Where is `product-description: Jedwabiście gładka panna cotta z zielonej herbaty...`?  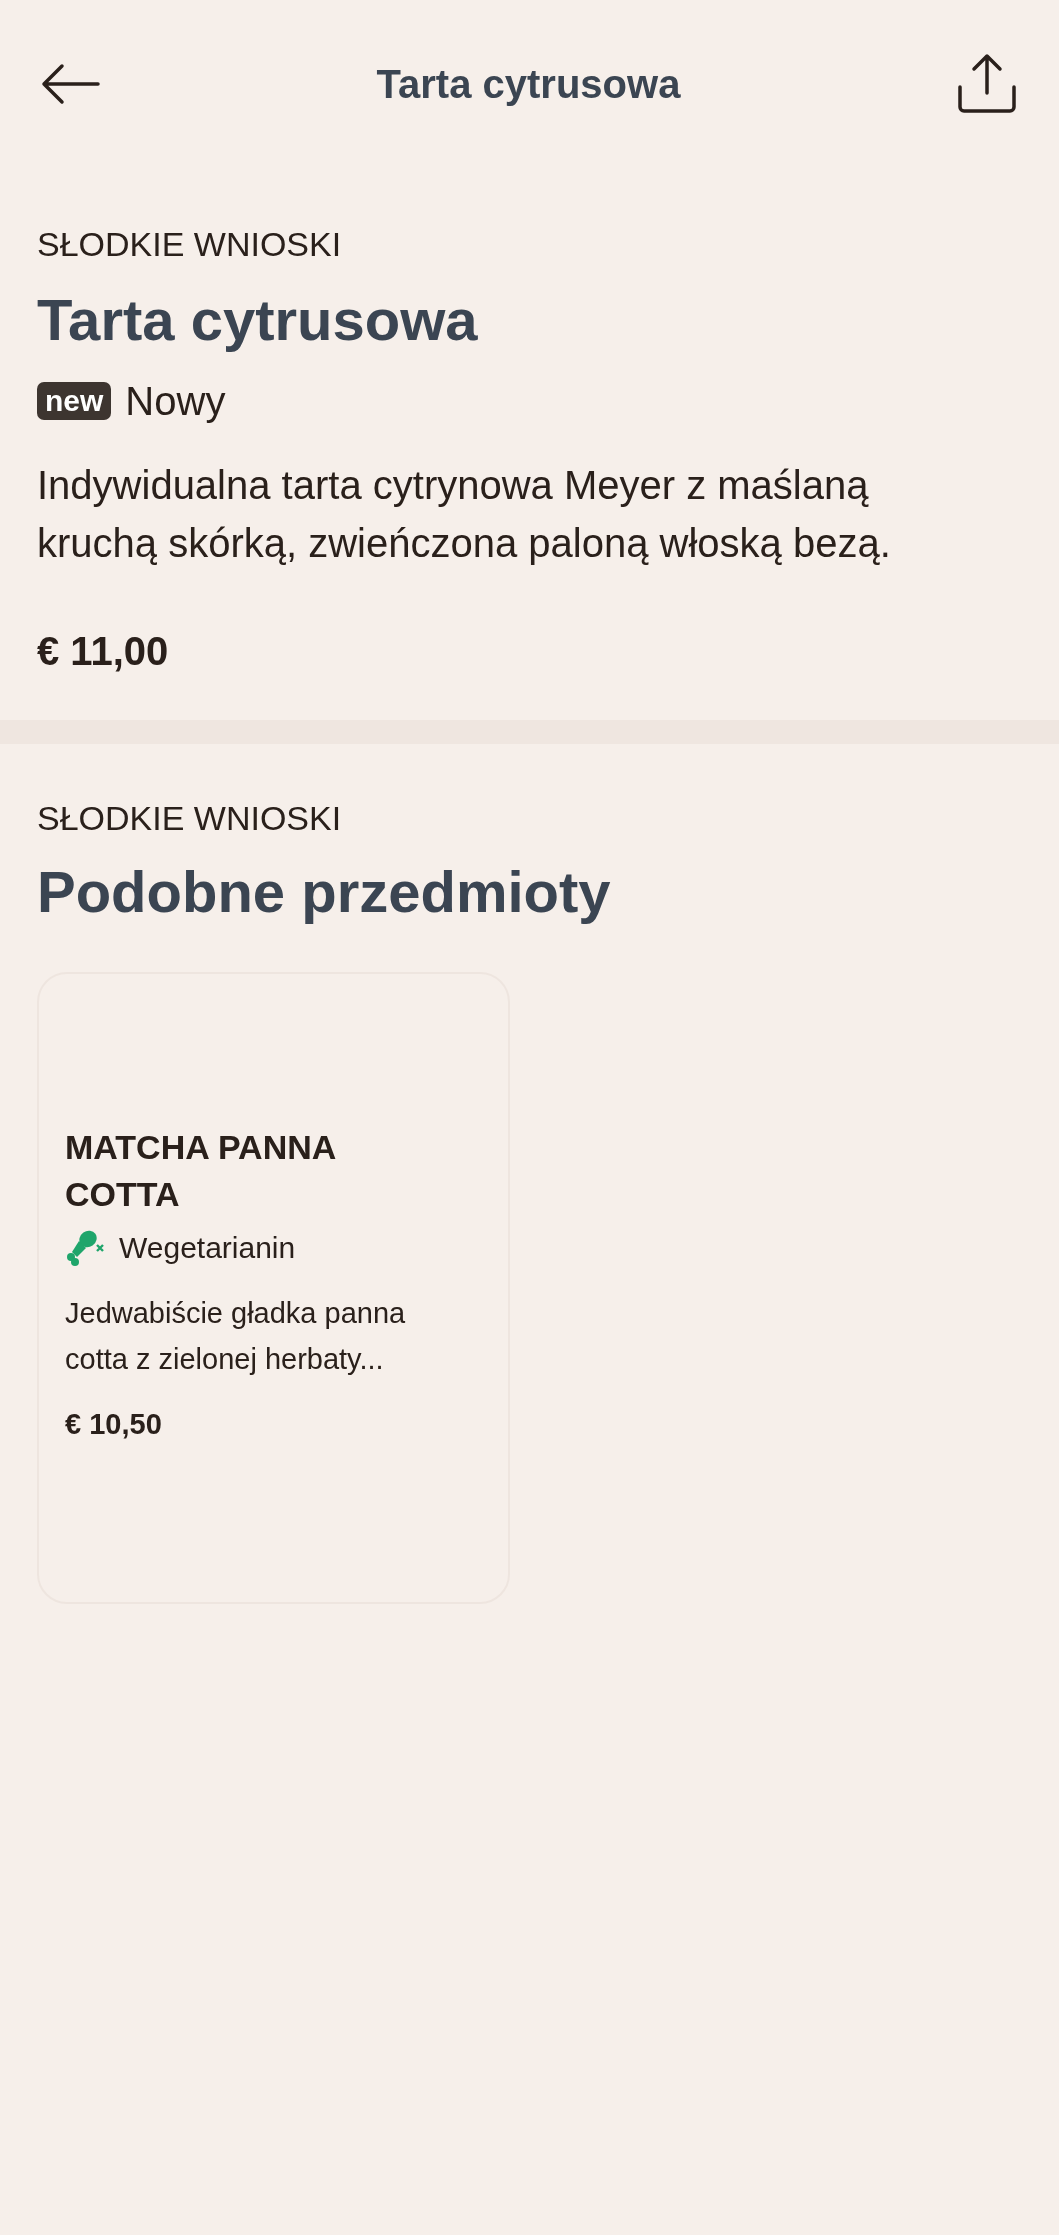
product-description: Jedwabiście gładka panna cotta z zielonej herbaty... is located at coordinates (236, 1336).